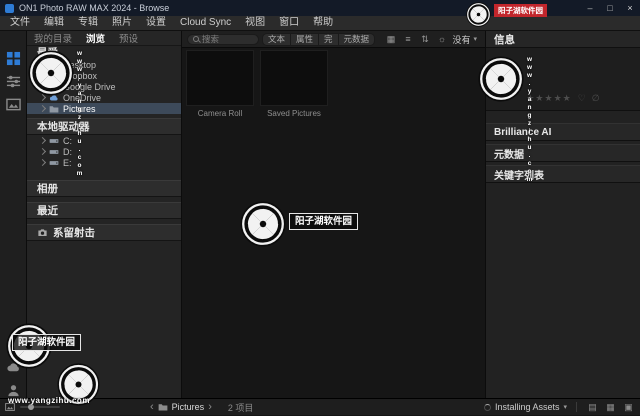  Describe the element at coordinates (104, 188) in the screenshot. I see `albums-header: 相册` at that location.